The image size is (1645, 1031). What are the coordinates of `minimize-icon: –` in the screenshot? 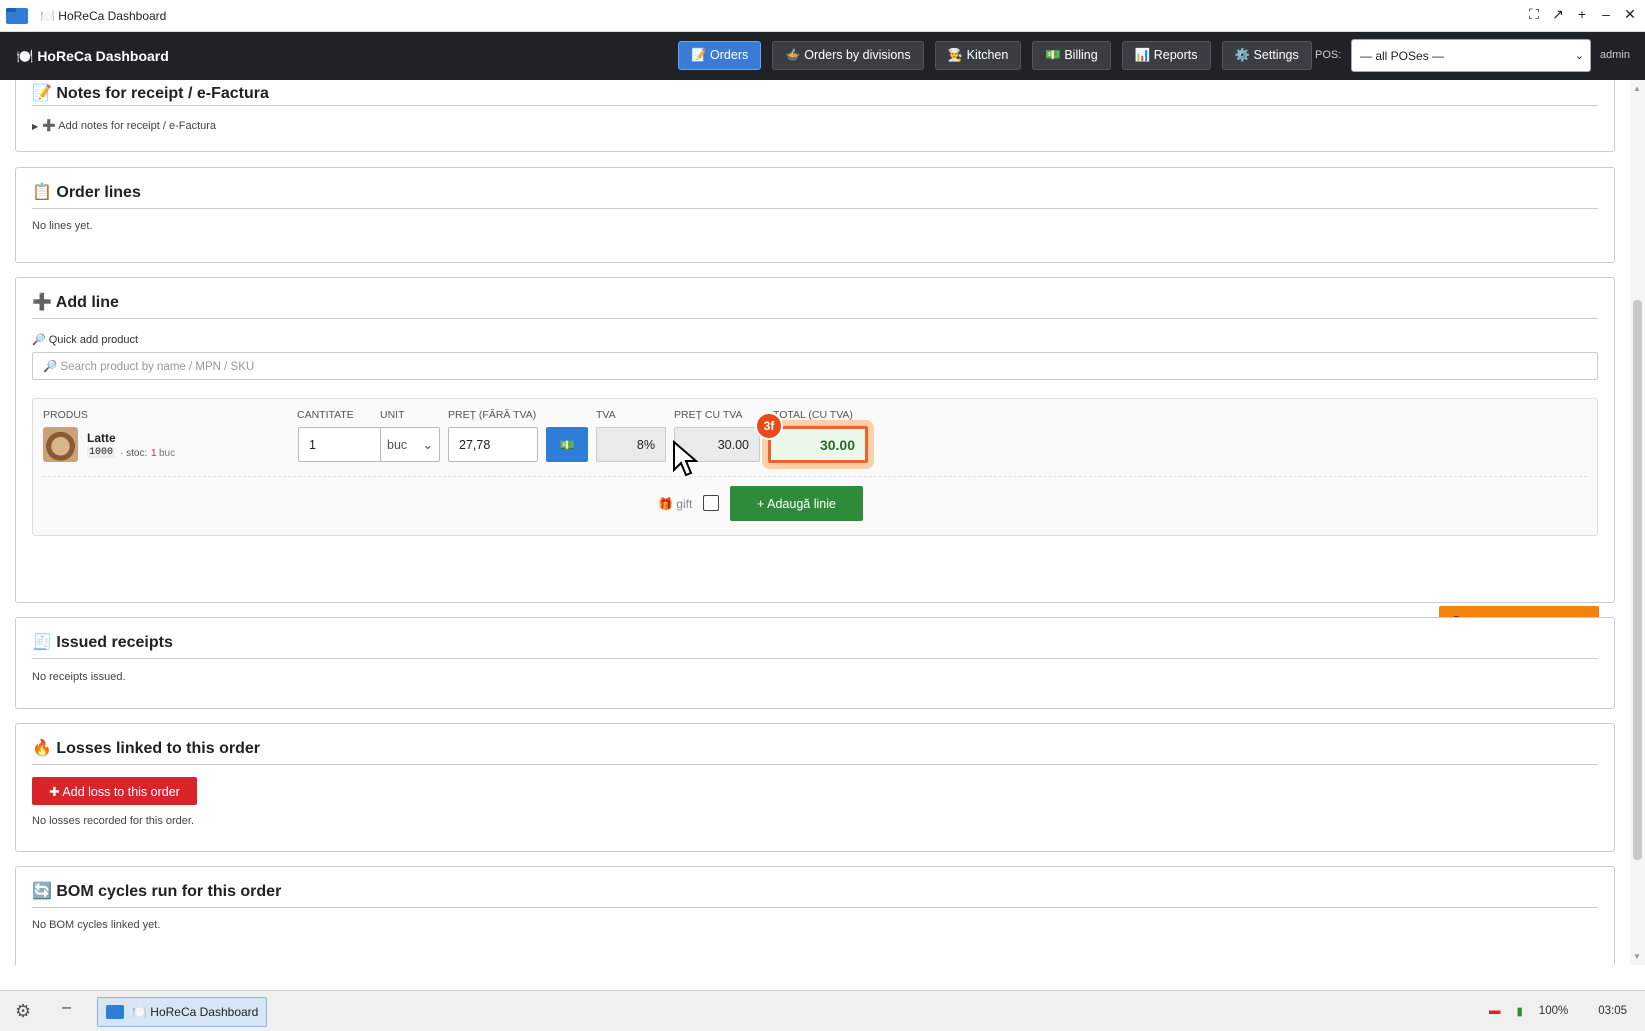 It's located at (1606, 14).